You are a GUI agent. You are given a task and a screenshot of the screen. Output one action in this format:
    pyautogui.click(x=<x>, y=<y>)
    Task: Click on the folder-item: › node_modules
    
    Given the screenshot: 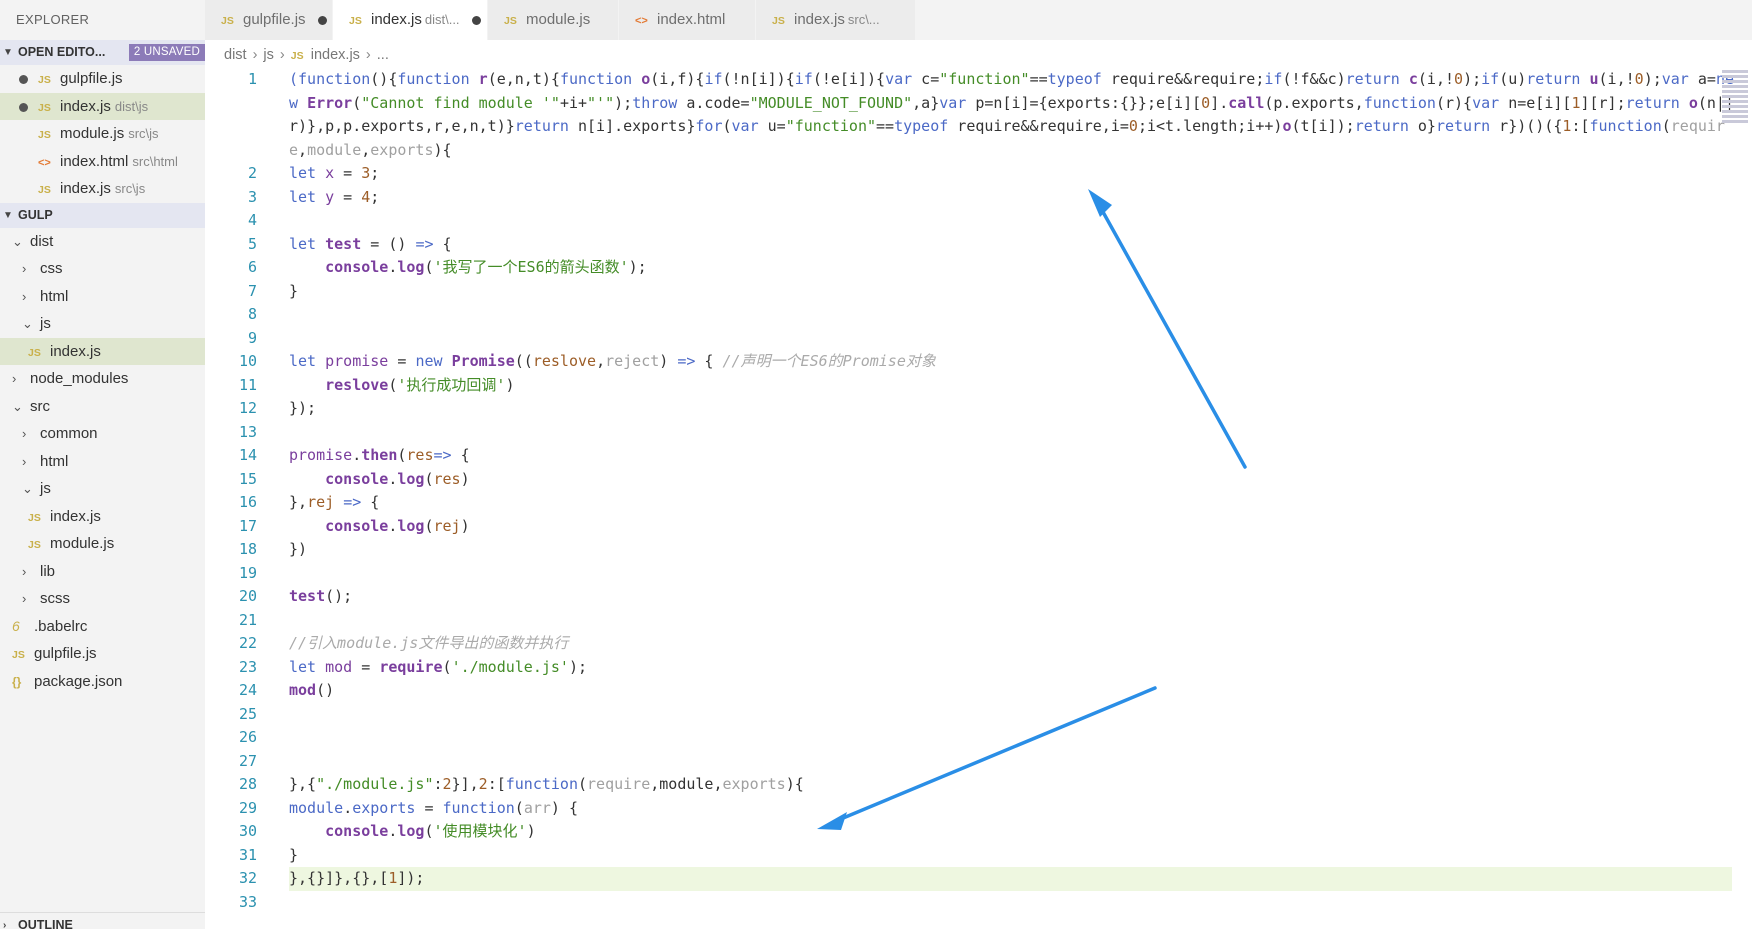 What is the action you would take?
    pyautogui.click(x=102, y=379)
    